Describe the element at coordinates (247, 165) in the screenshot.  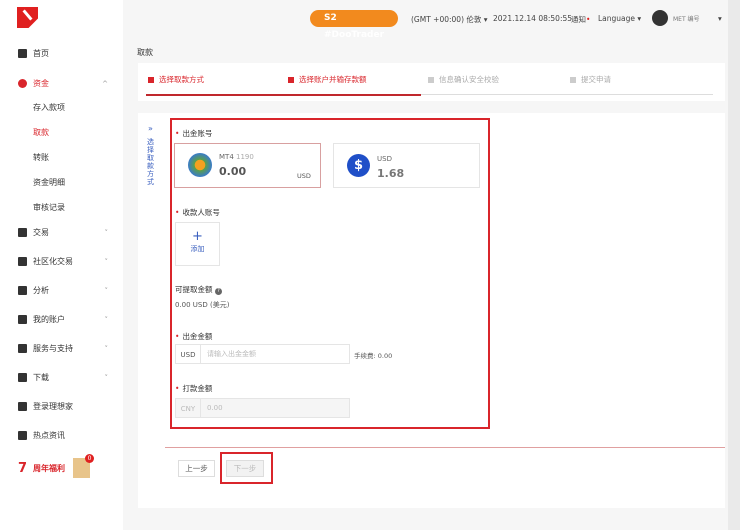
I see `account-card-mt4: MT4 1190 0.00 USD` at that location.